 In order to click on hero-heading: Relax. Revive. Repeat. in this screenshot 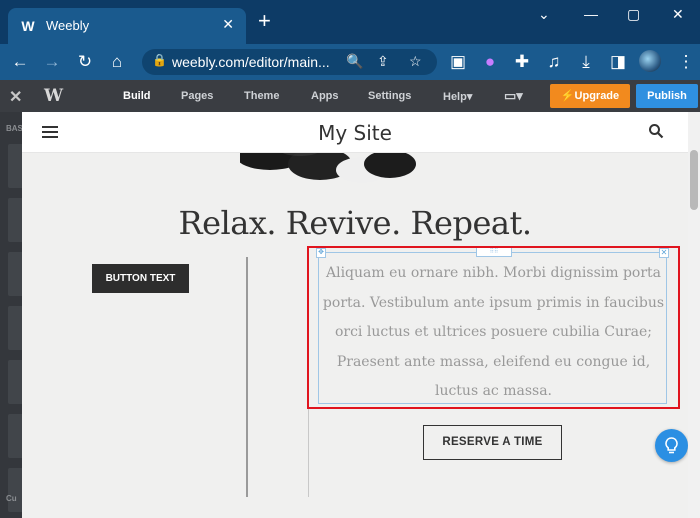, I will do `click(355, 223)`.